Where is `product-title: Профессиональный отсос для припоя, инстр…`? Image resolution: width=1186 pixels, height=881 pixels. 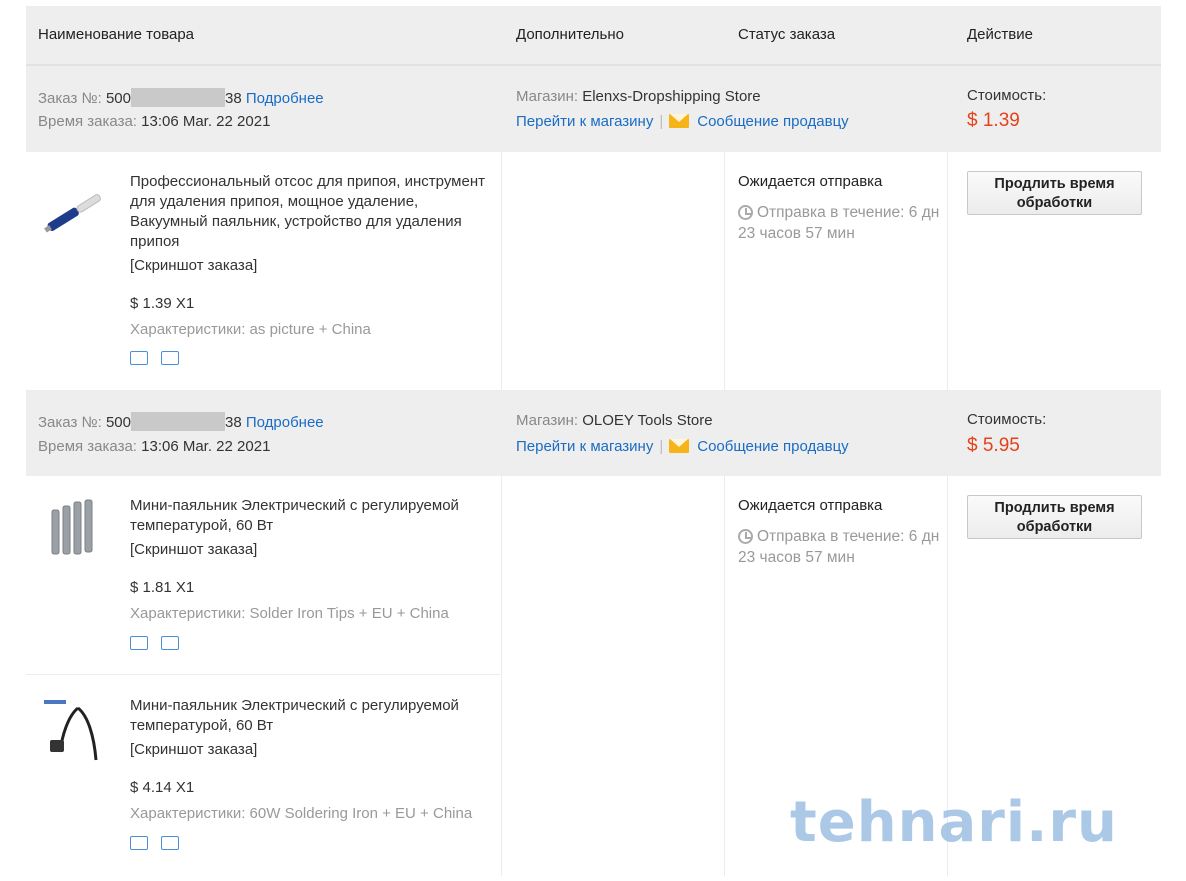
product-title: Профессиональный отсос для припоя, инстр… is located at coordinates (310, 212).